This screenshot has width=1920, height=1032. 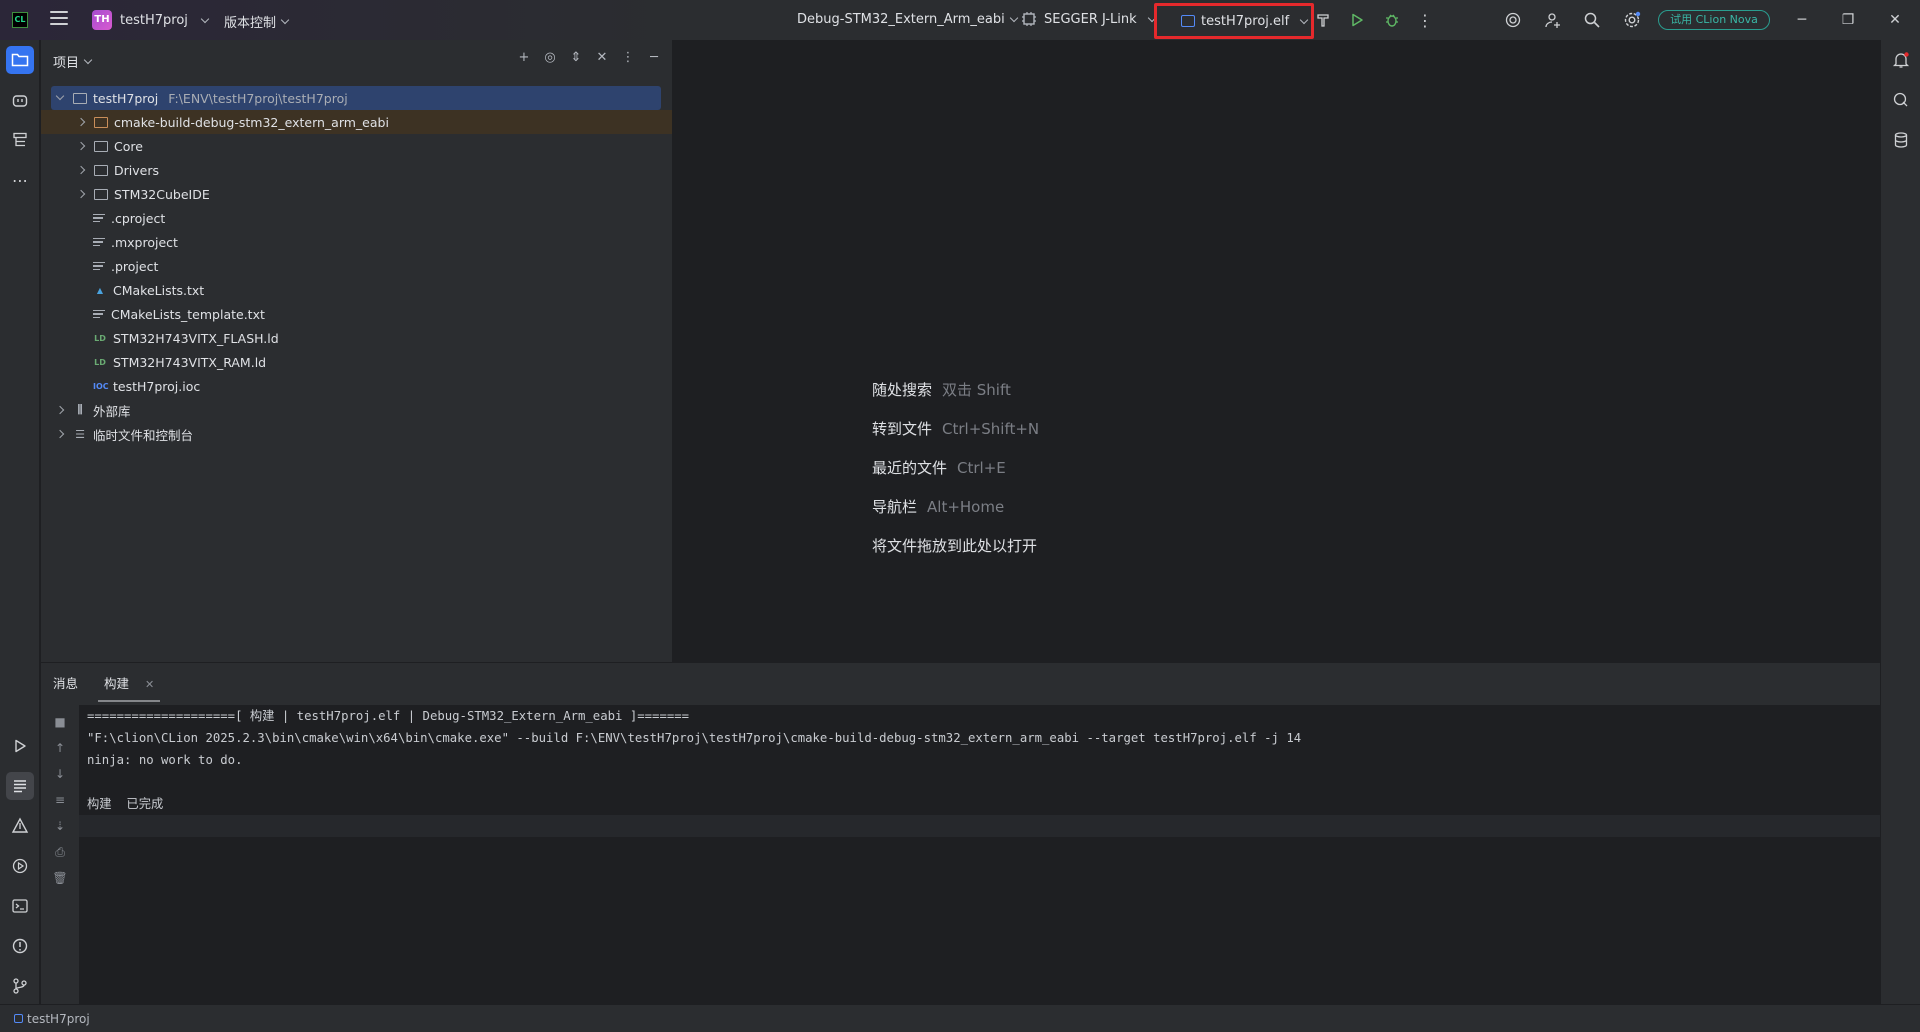 I want to click on project-panel-title: 项目, so click(x=66, y=63).